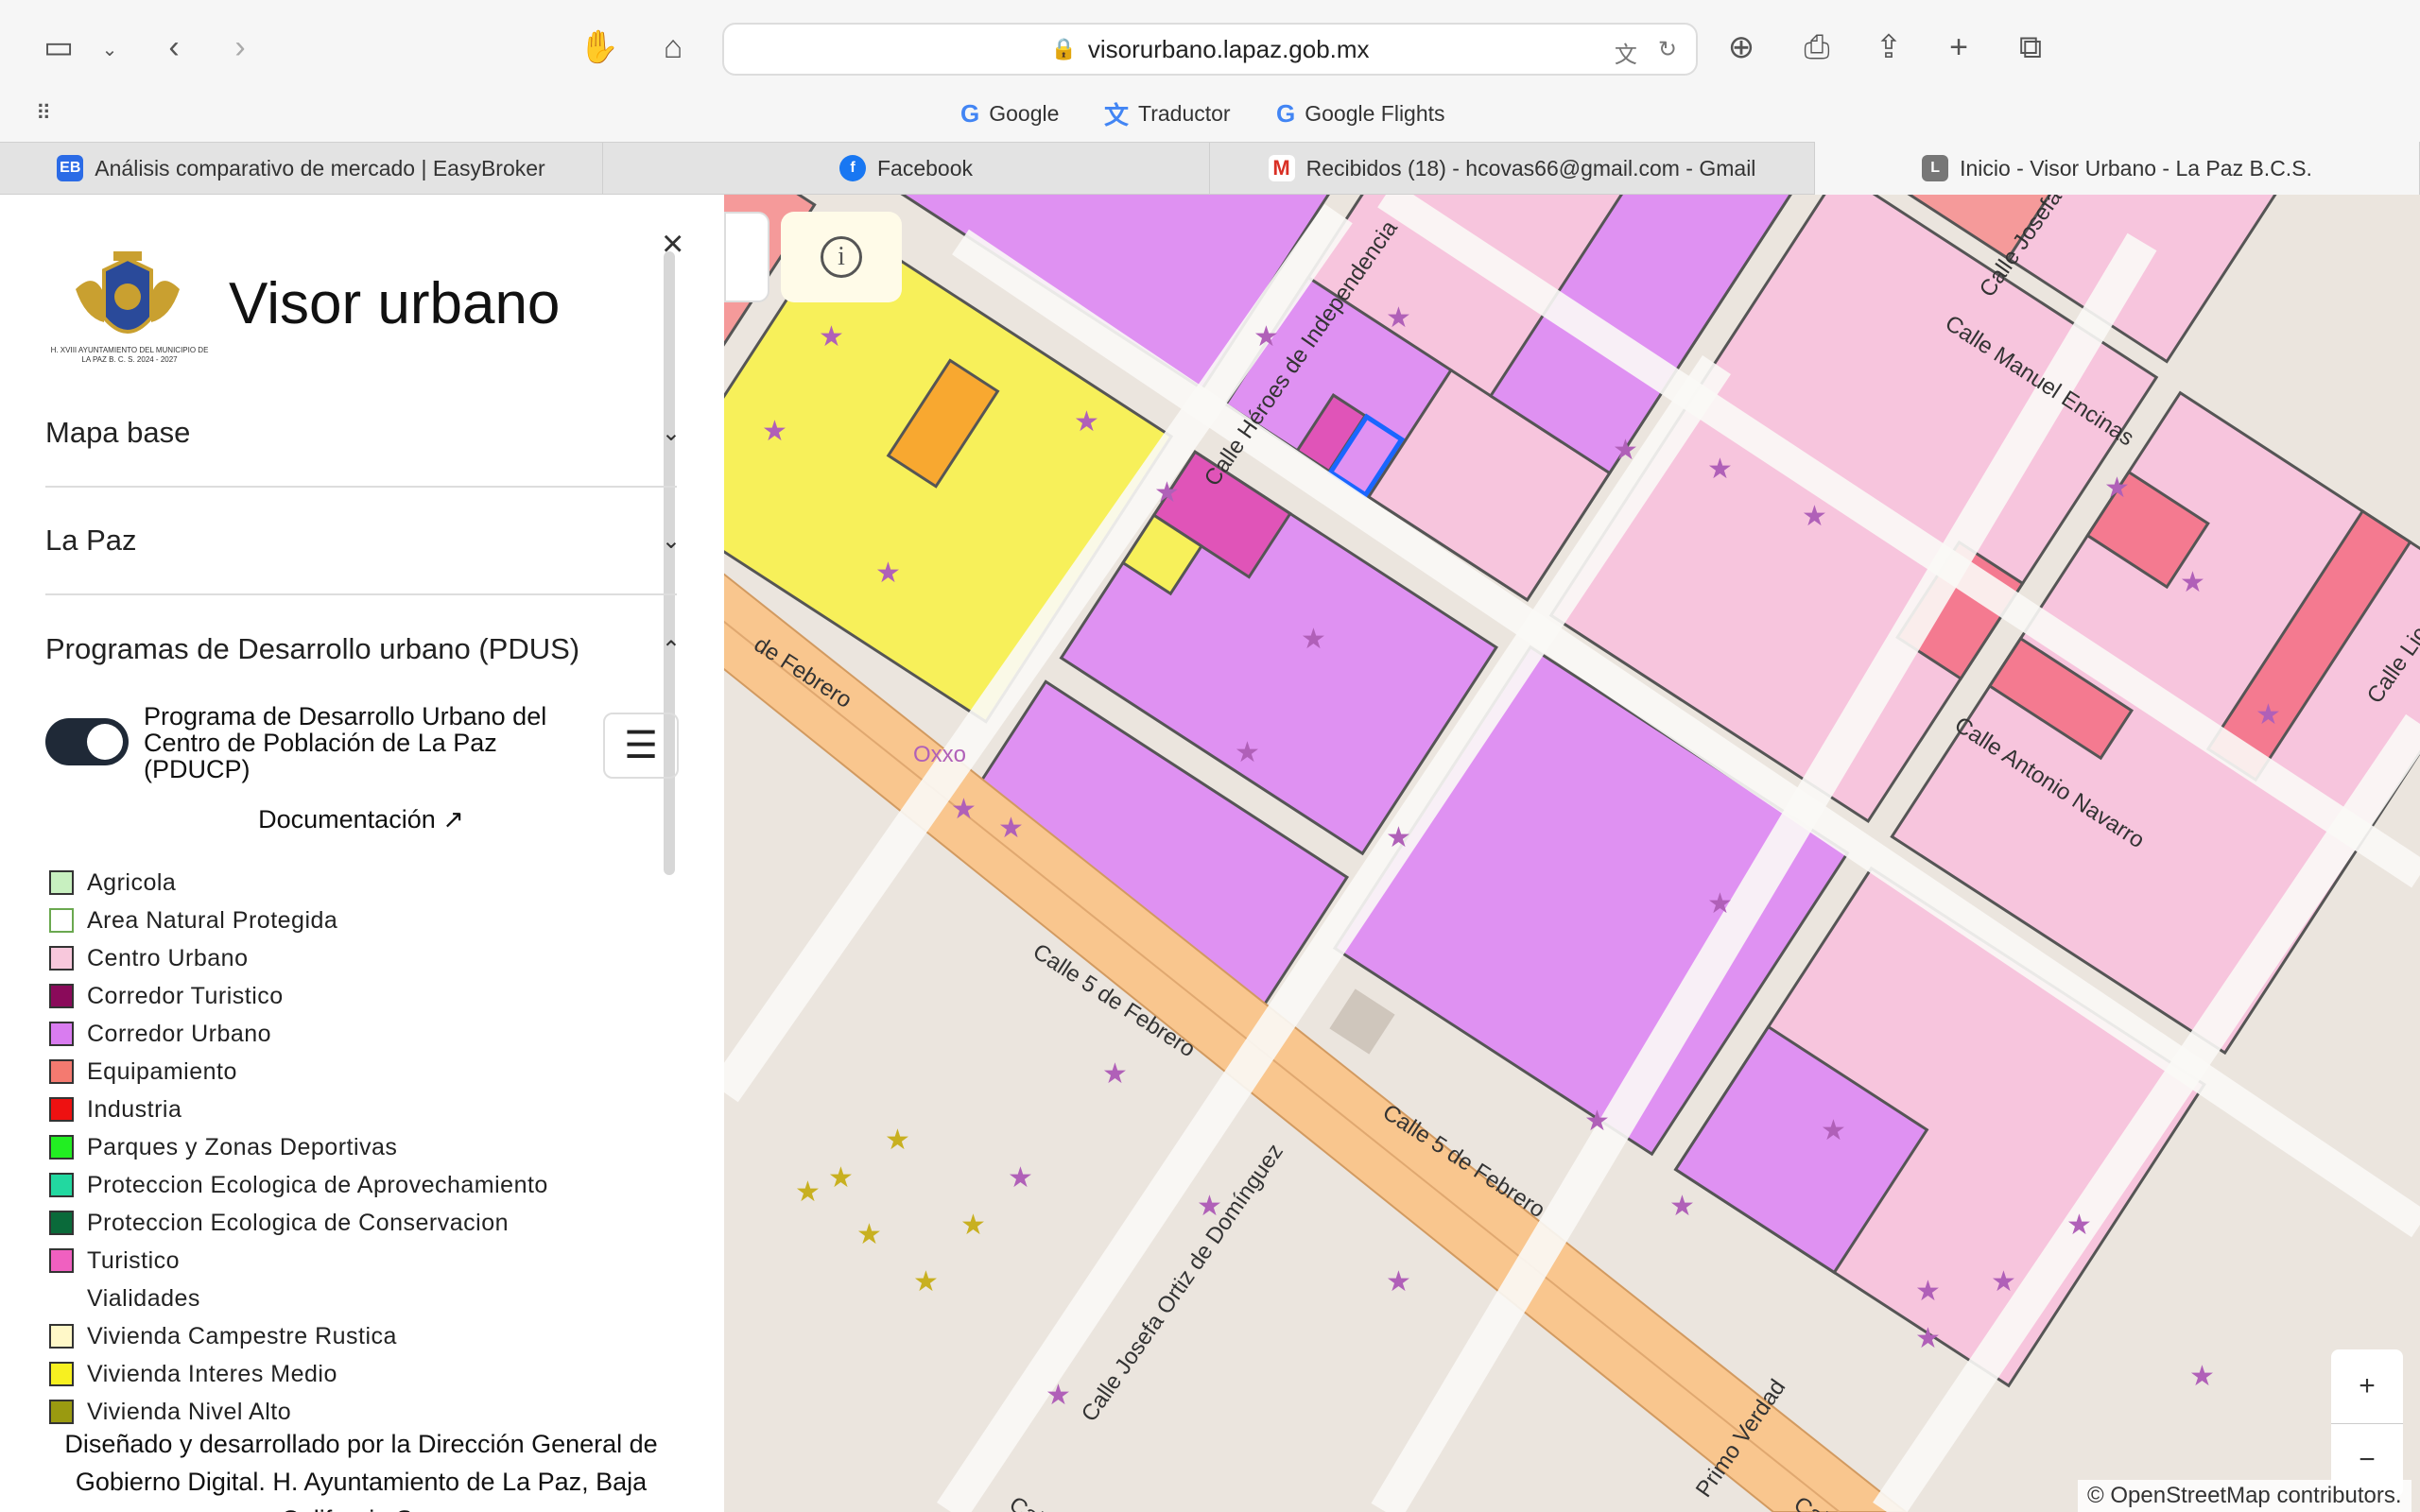 This screenshot has height=1512, width=2420. What do you see at coordinates (363, 434) in the screenshot?
I see `section-mapa-base: Mapa base ⌄` at bounding box center [363, 434].